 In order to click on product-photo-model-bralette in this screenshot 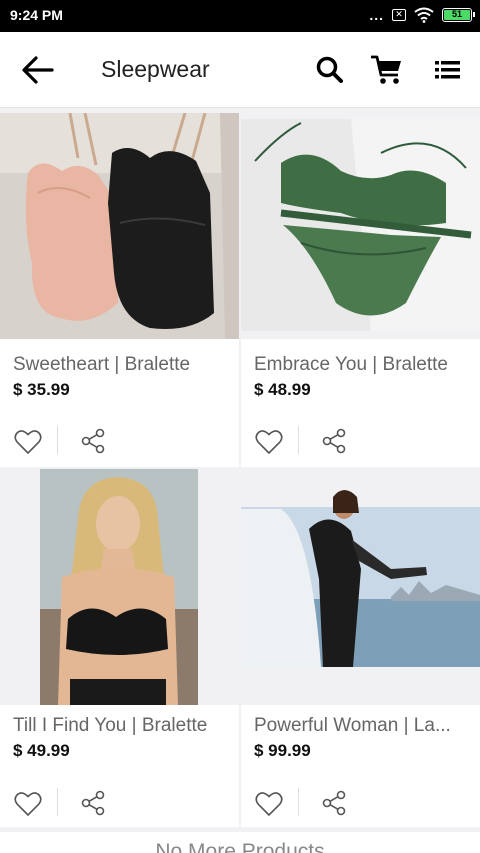, I will do `click(119, 587)`.